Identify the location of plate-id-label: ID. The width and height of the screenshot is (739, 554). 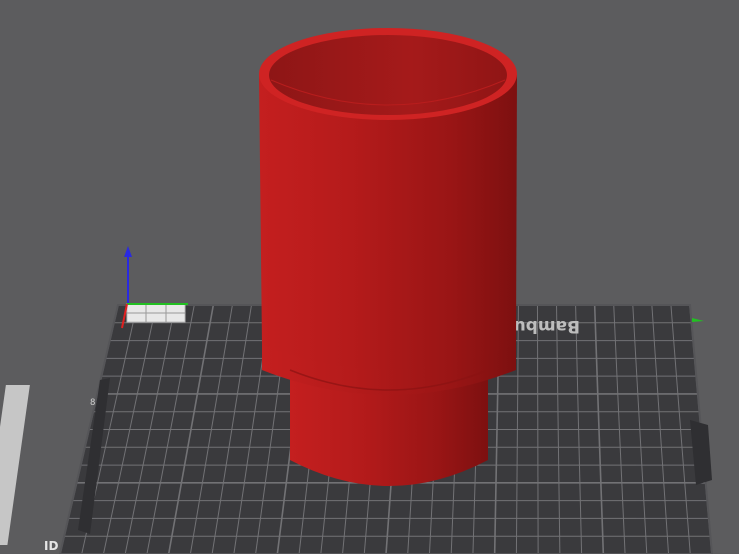
(51, 546).